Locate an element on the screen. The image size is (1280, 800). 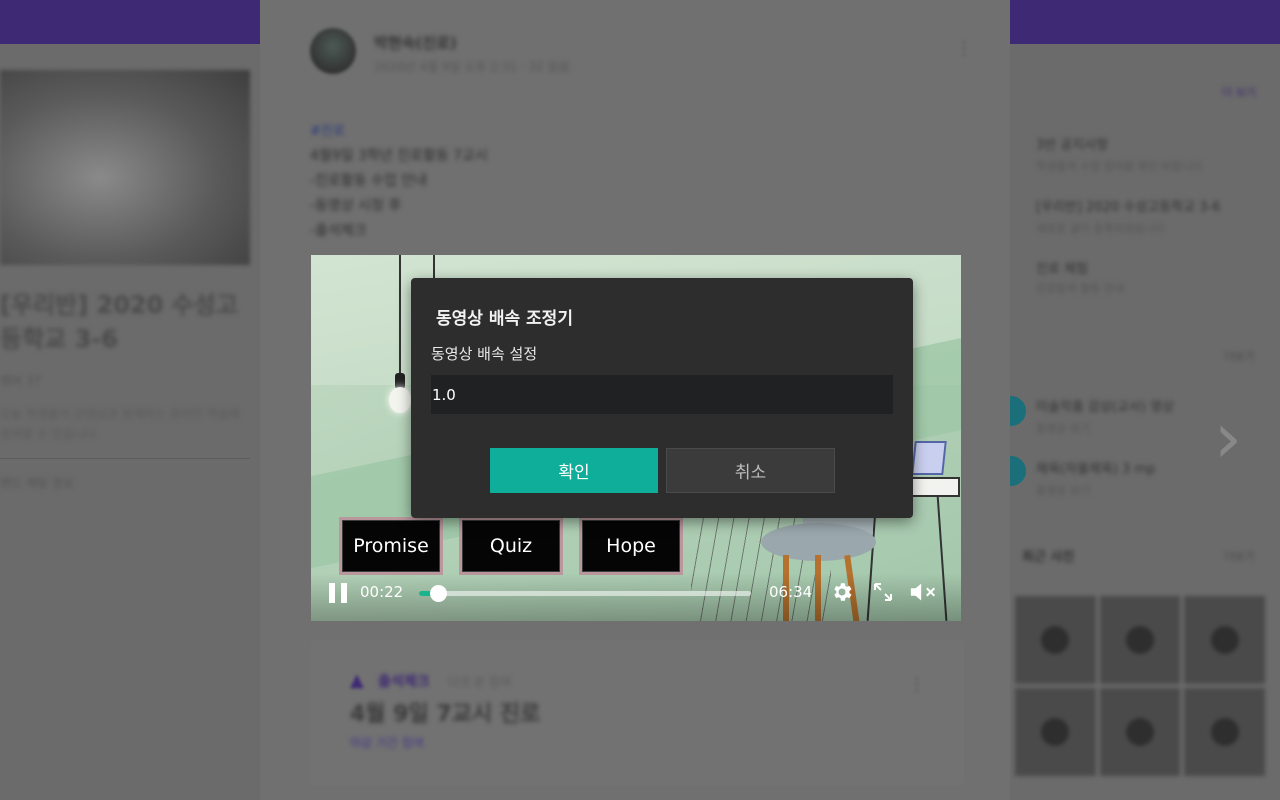
right-item-sub: 새로운 글이 등록되었습니다 is located at coordinates (1100, 228).